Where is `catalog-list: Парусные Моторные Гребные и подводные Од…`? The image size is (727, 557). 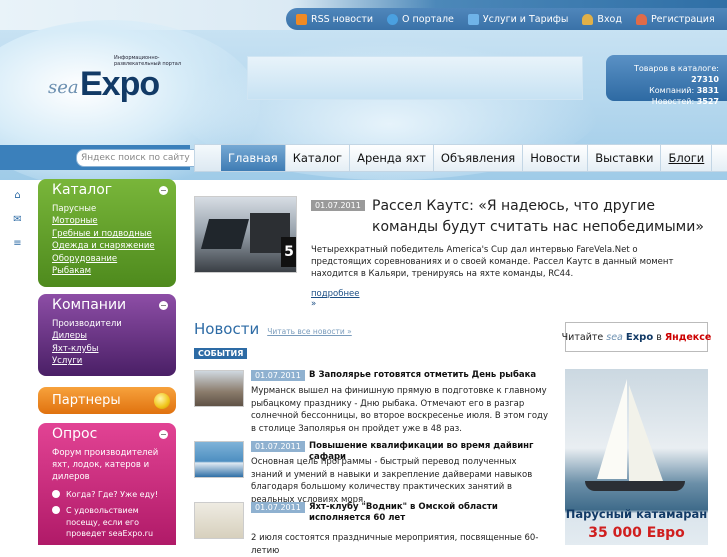 catalog-list: Парусные Моторные Гребные и подводные Од… is located at coordinates (107, 239).